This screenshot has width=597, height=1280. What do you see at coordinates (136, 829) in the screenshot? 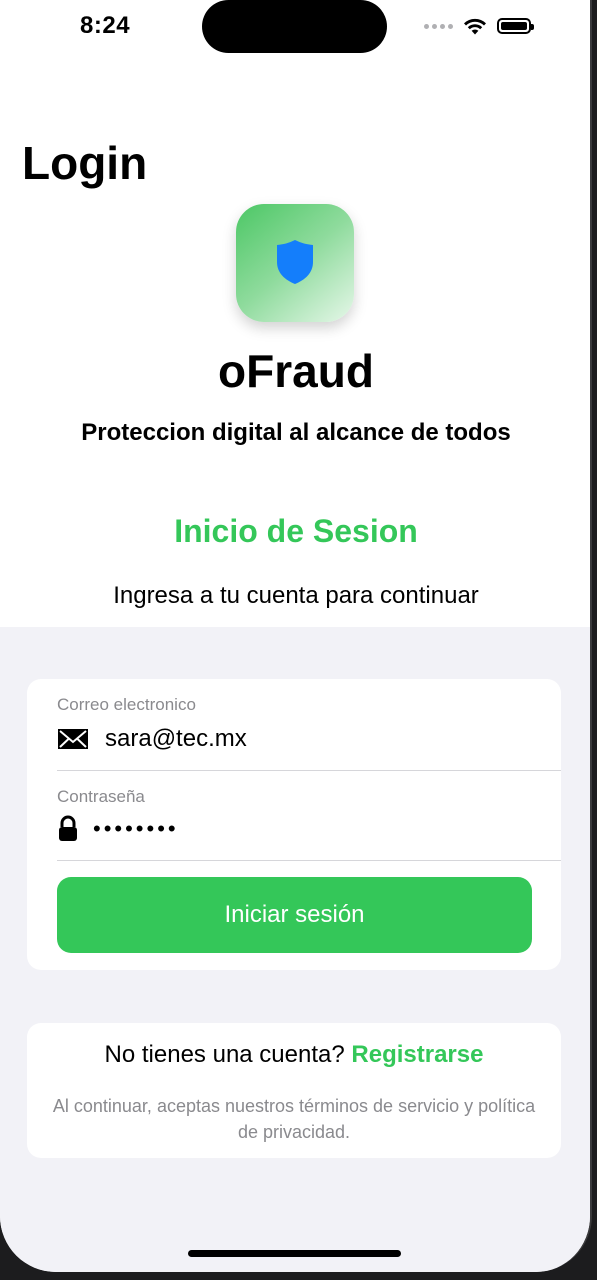
I see `password-input: ••••••••` at bounding box center [136, 829].